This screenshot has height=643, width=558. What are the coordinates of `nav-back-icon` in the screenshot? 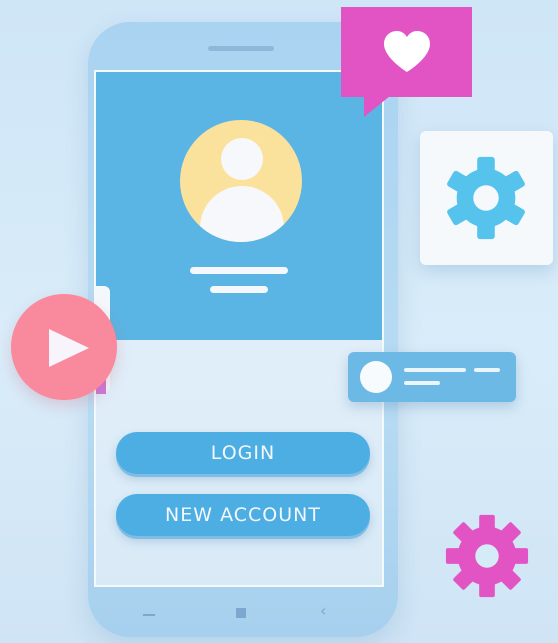 It's located at (149, 615).